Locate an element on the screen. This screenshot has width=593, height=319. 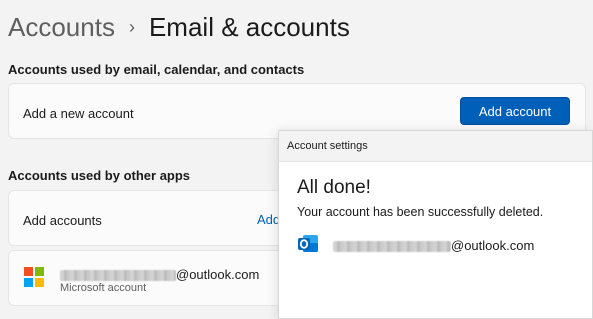
section-title-other-apps: Accounts used by other apps is located at coordinates (99, 175).